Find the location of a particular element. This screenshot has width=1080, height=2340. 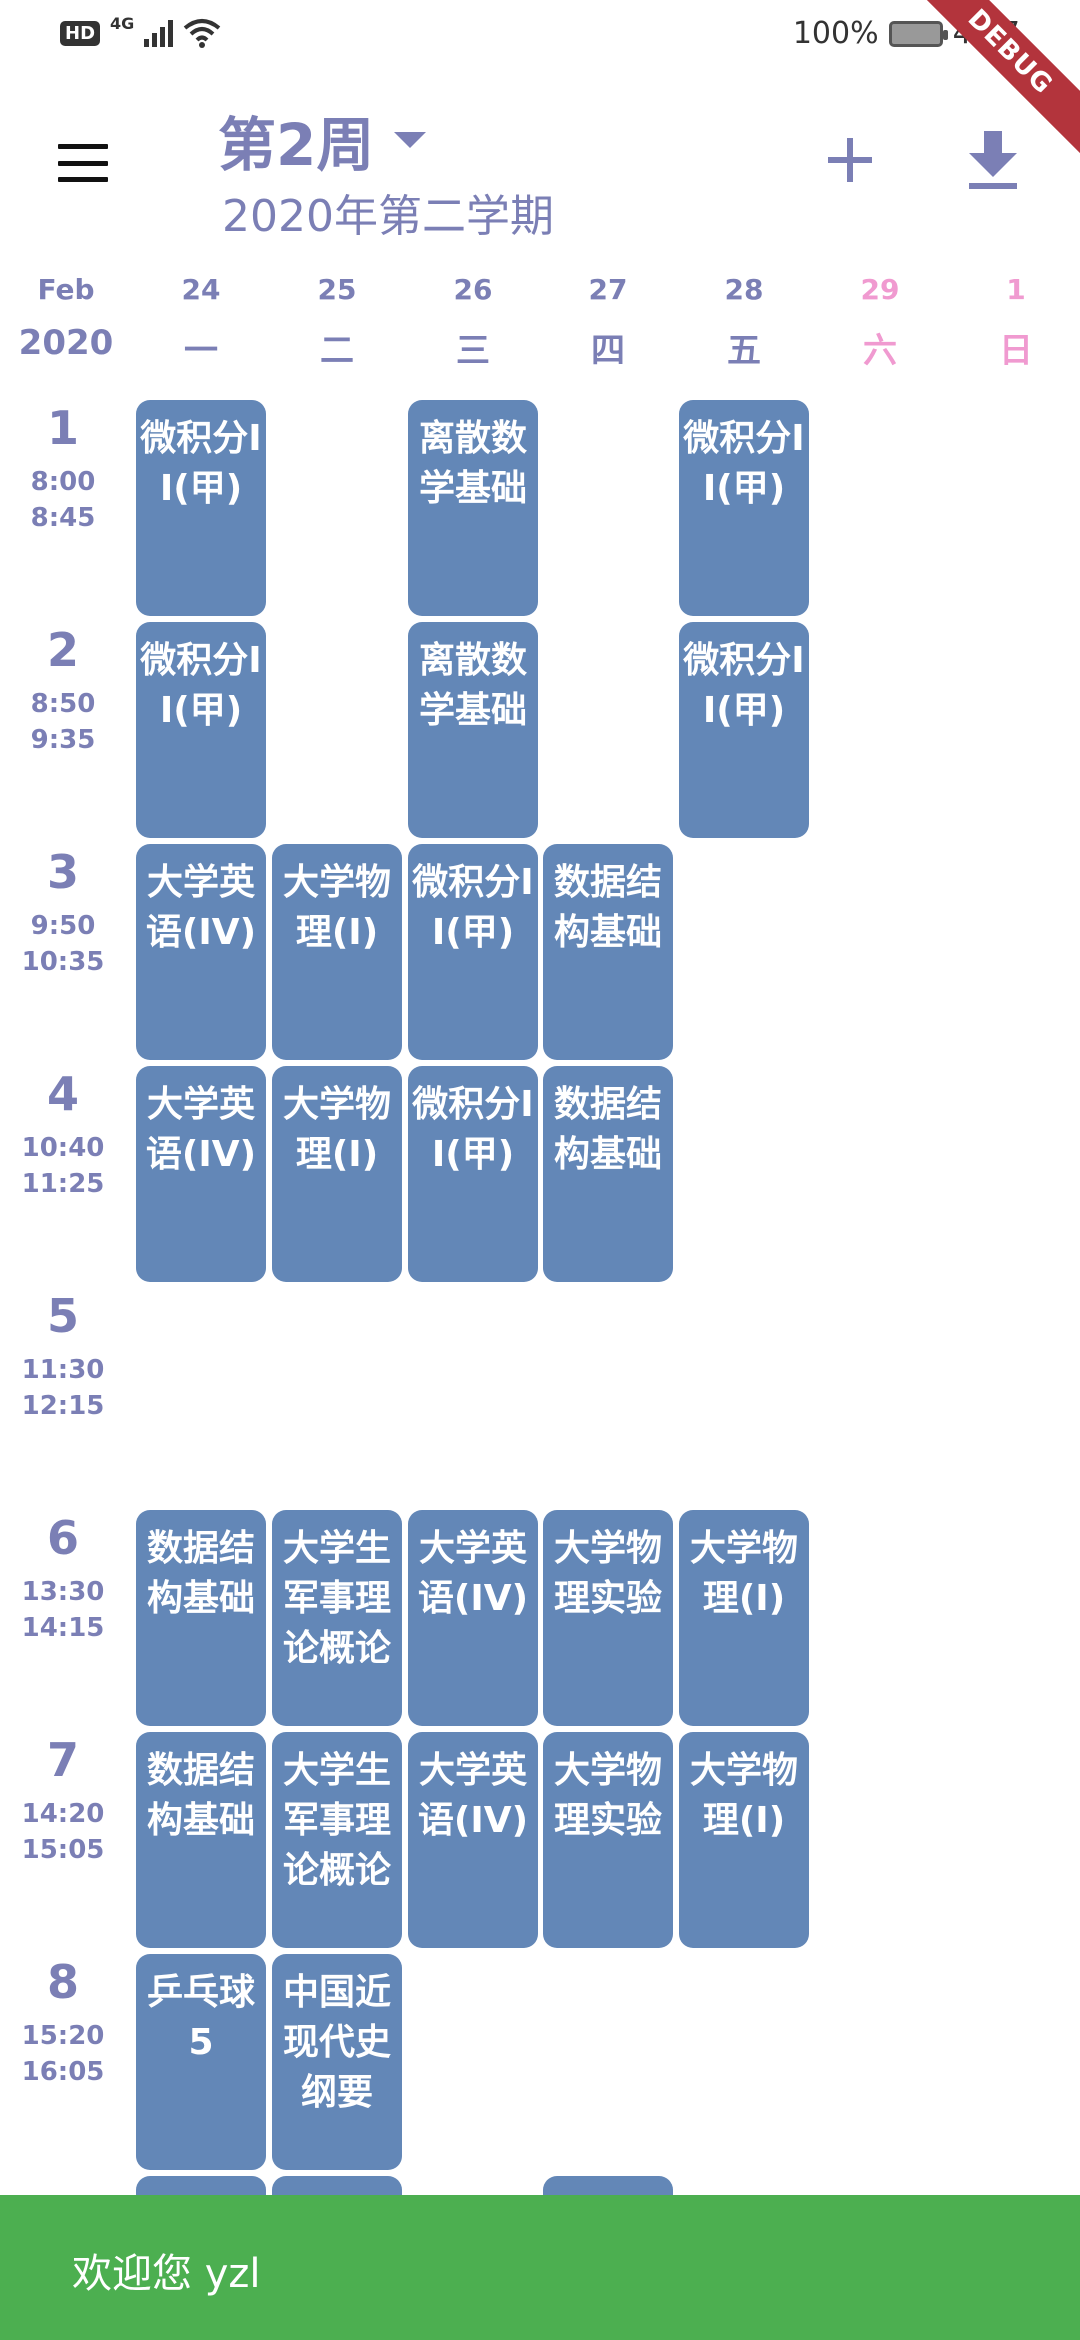

network-type: 4G is located at coordinates (122, 23).